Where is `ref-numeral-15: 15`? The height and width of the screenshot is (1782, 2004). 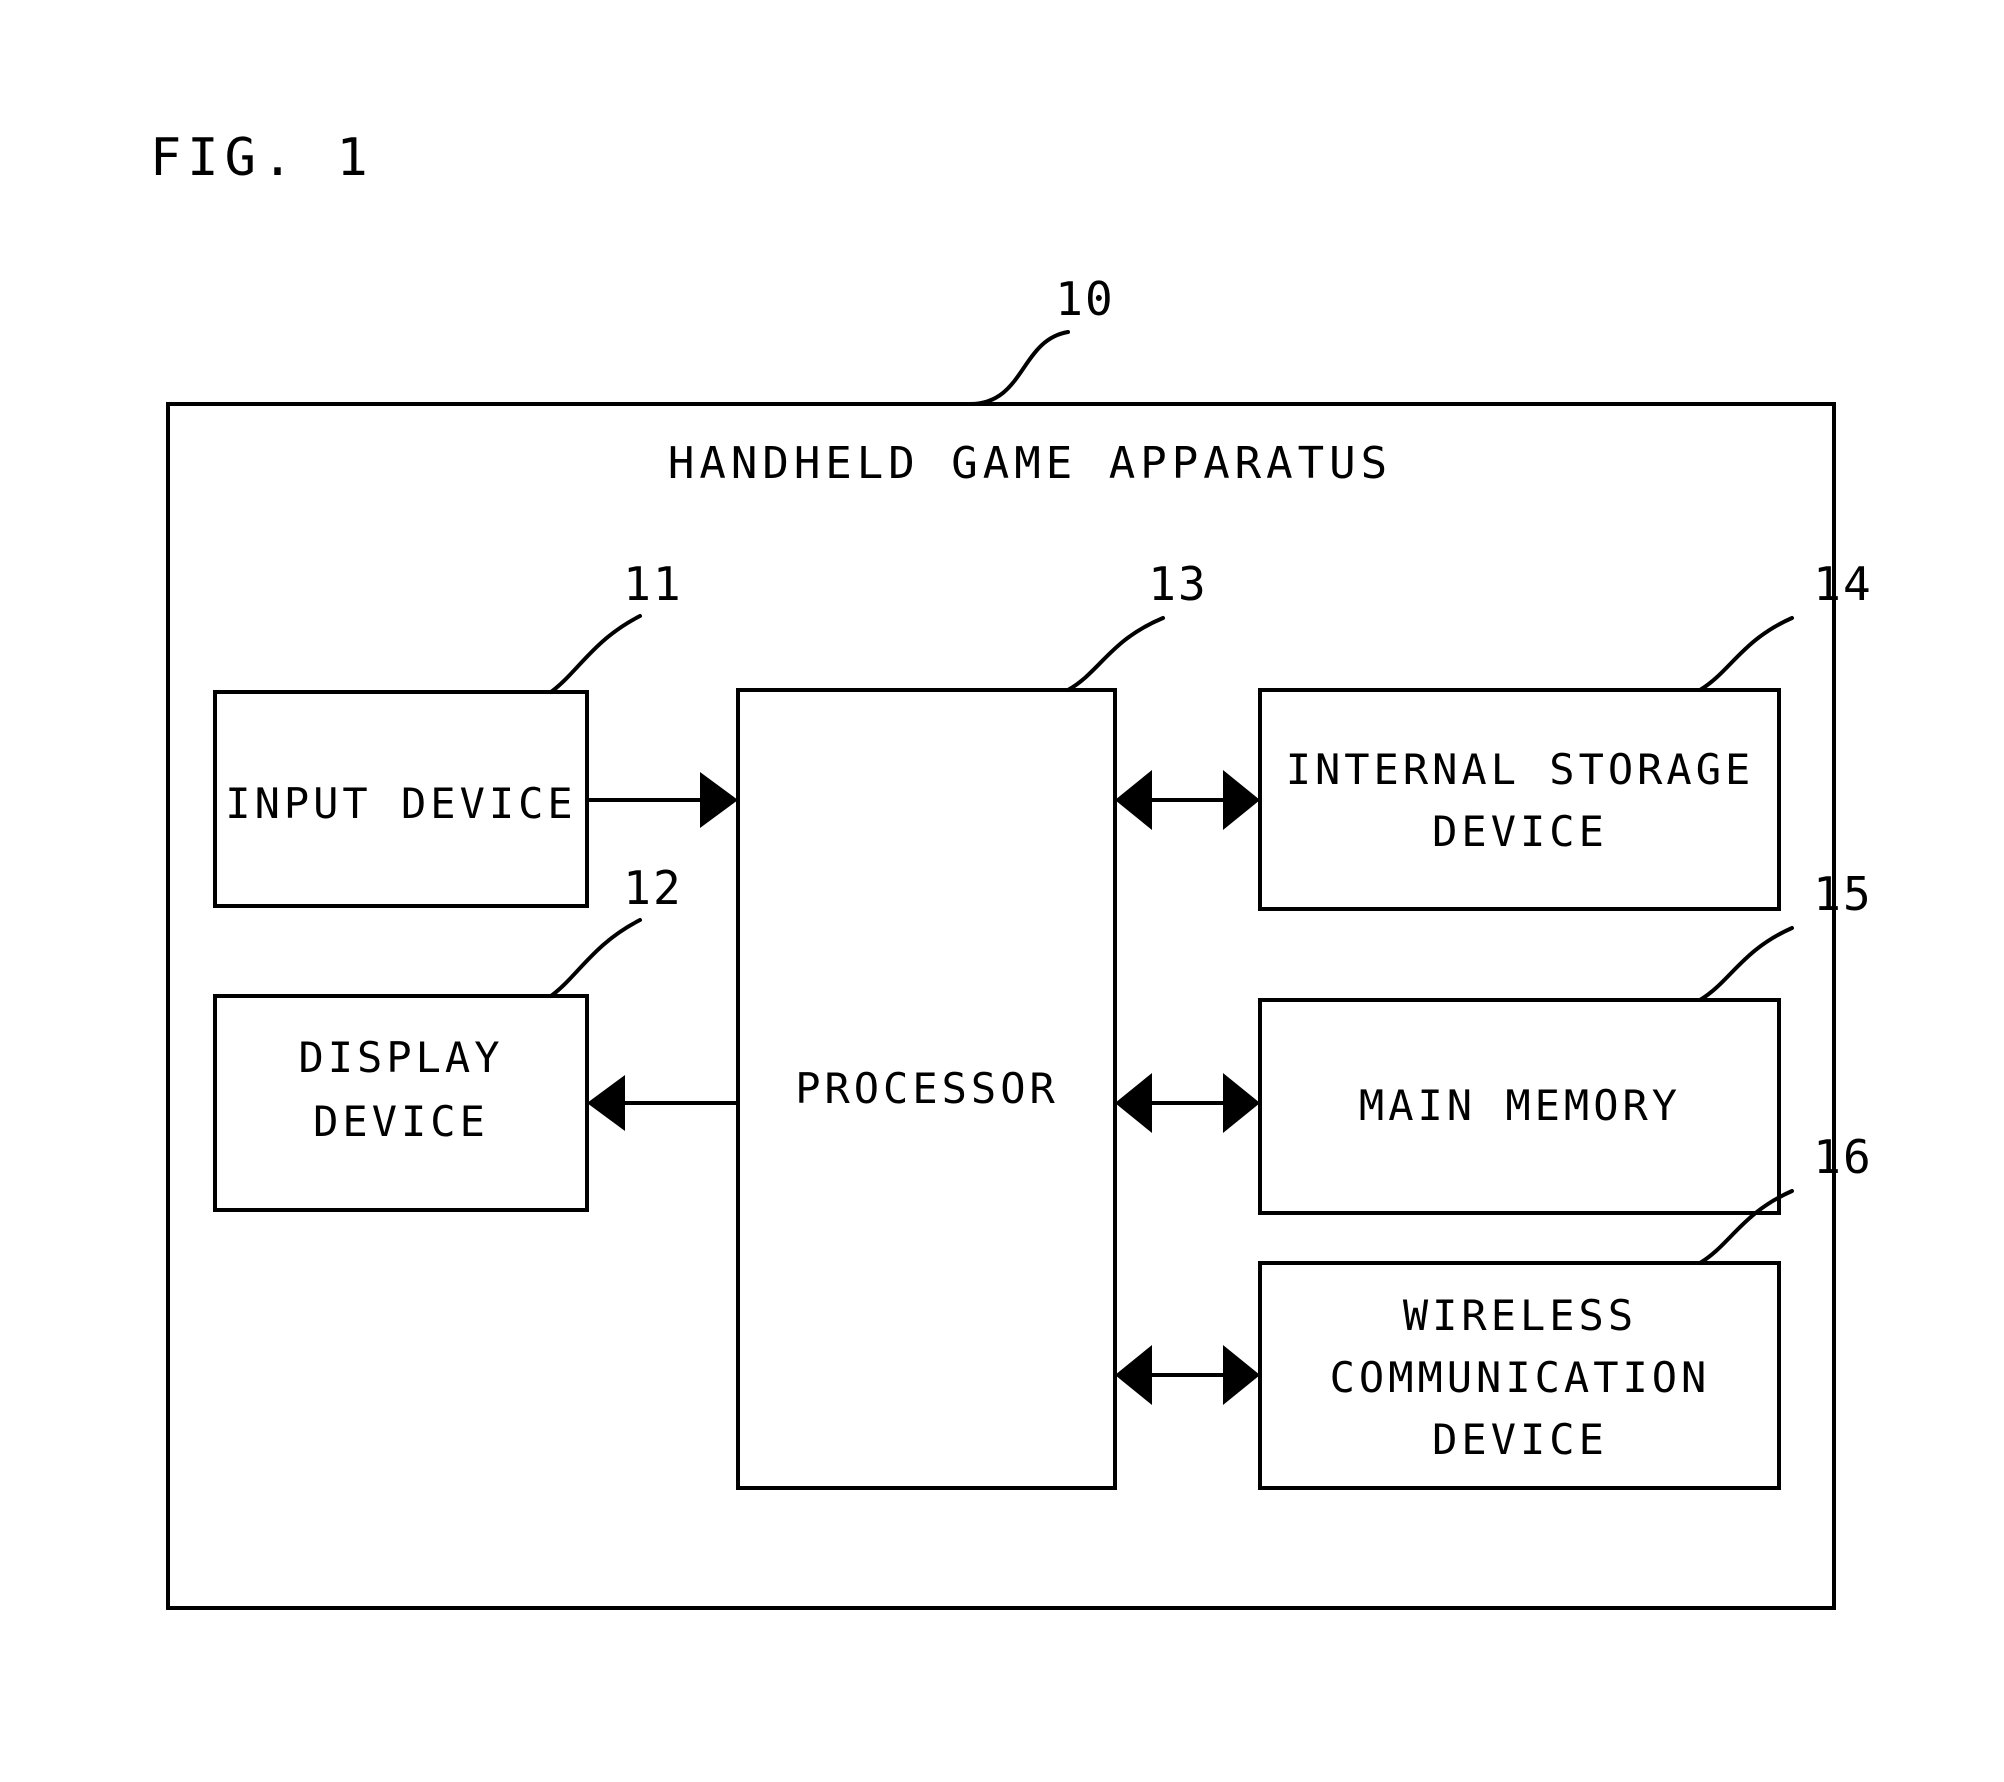
ref-numeral-15: 15 is located at coordinates (1842, 894).